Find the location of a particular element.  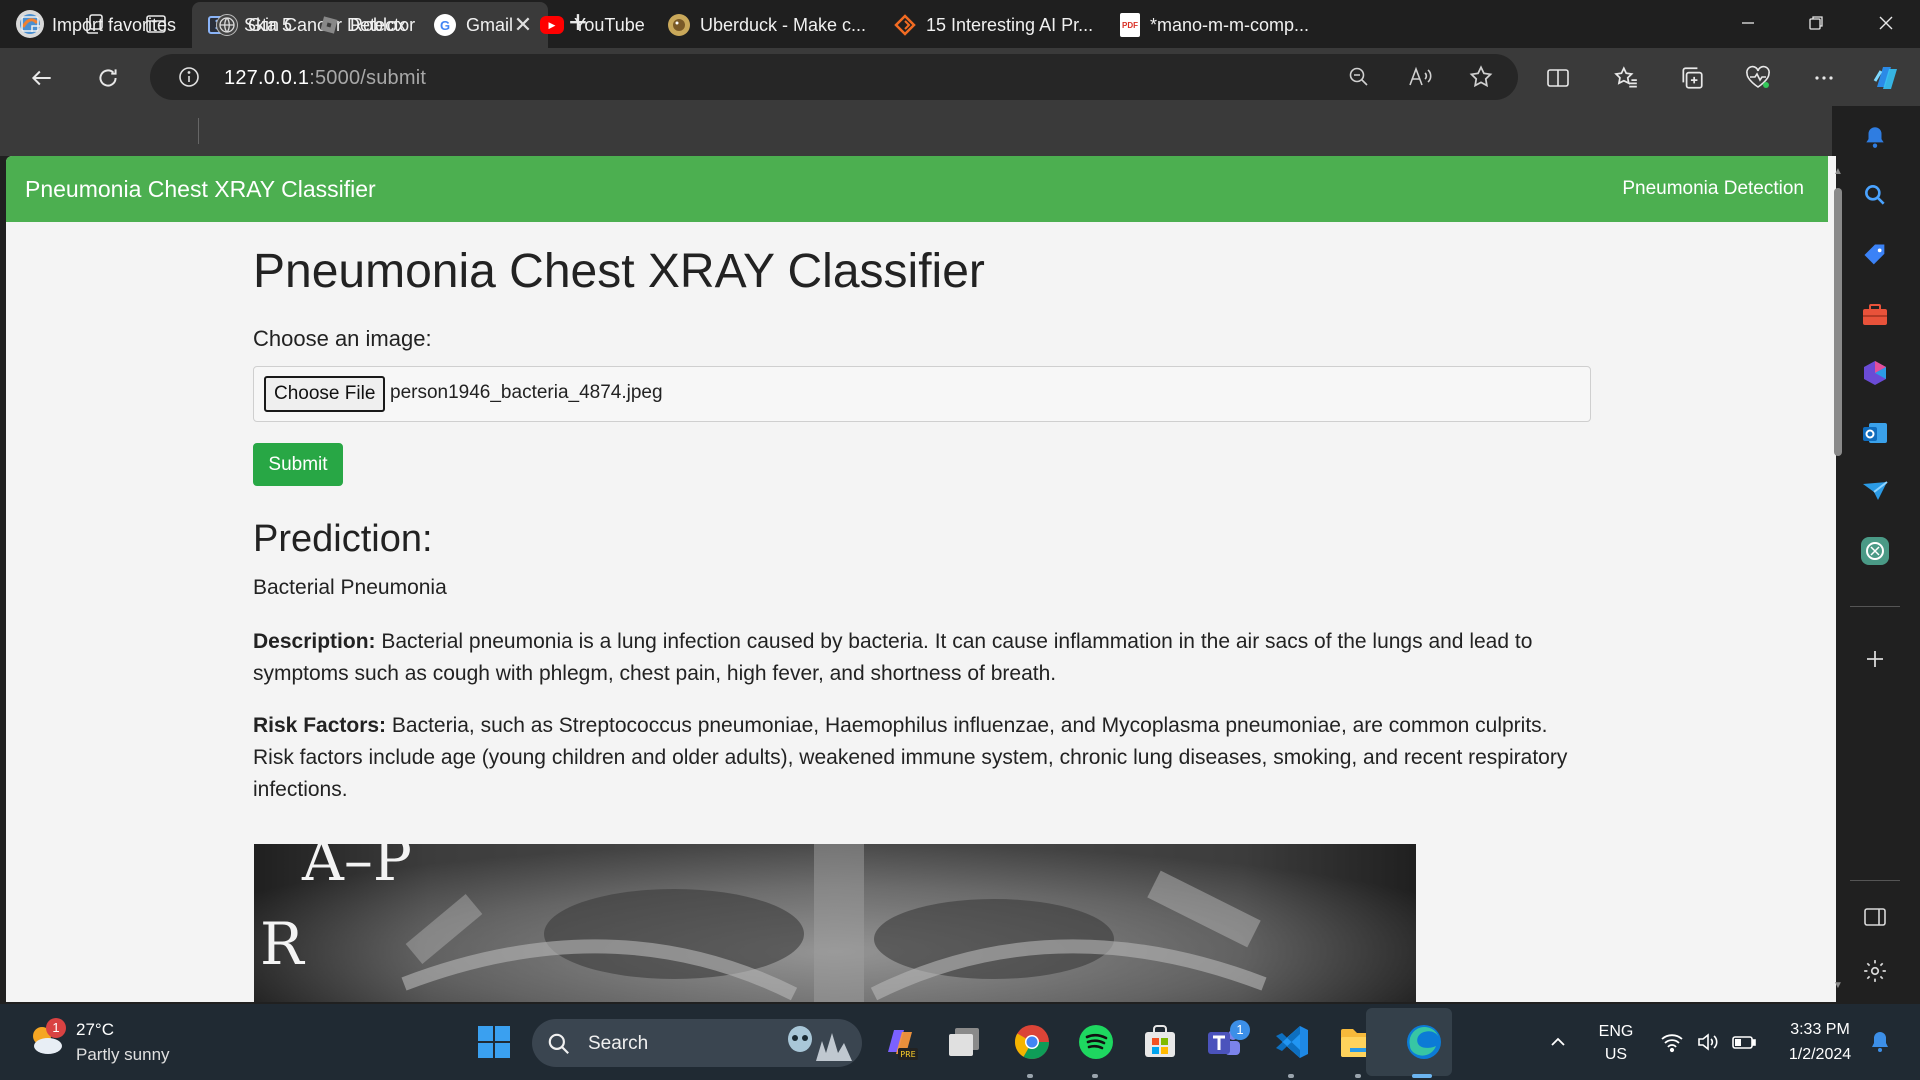

search-highlight-icon is located at coordinates (819, 1045).